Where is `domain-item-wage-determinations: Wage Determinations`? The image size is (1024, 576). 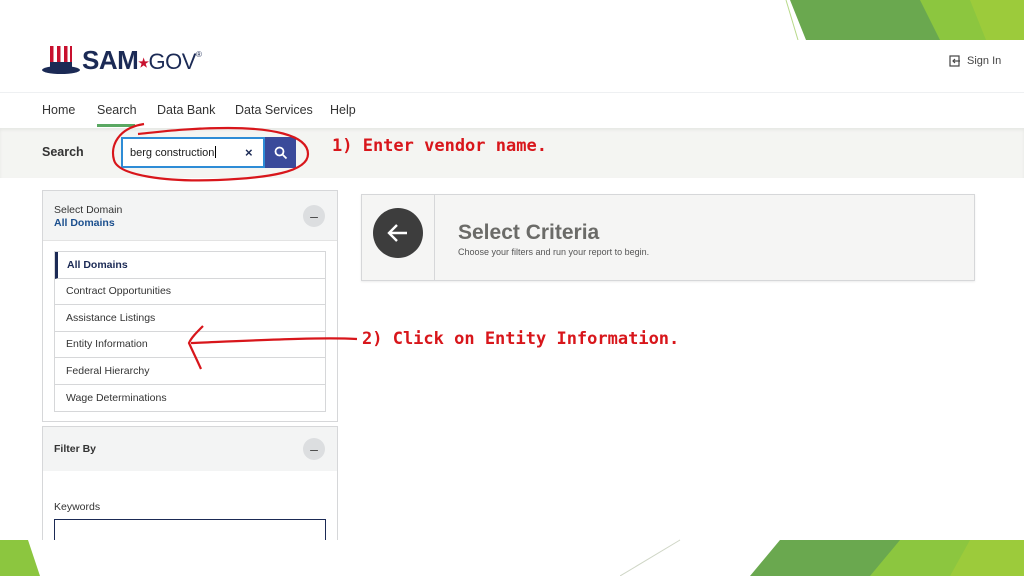
domain-item-wage-determinations: Wage Determinations is located at coordinates (190, 397).